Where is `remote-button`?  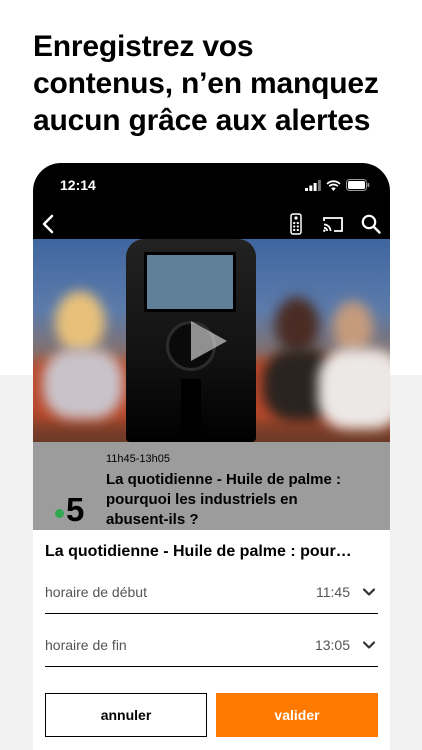
remote-button is located at coordinates (296, 224).